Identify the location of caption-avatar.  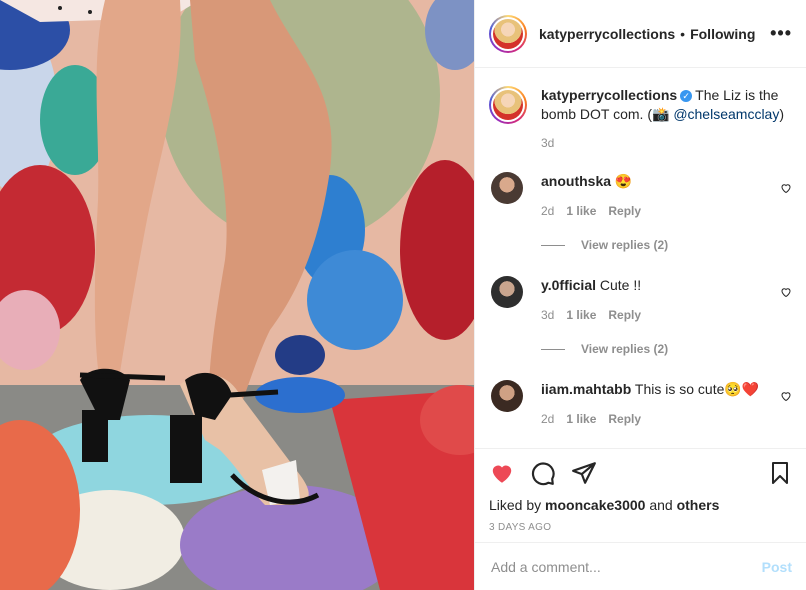
(508, 105).